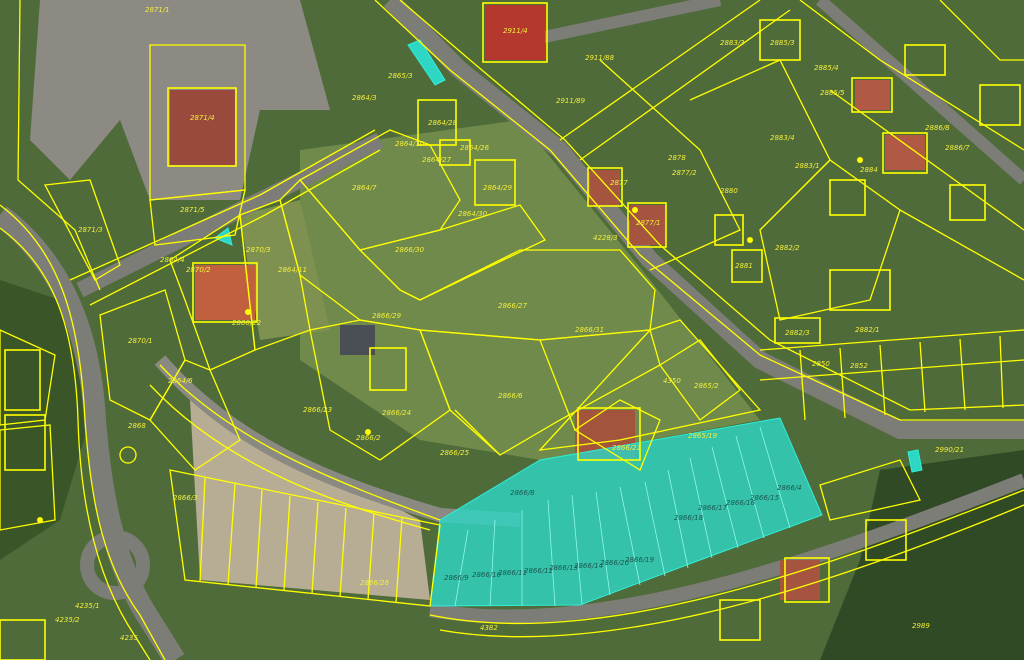  Describe the element at coordinates (600, 58) in the screenshot. I see `parcel-label: 2911/88` at that location.